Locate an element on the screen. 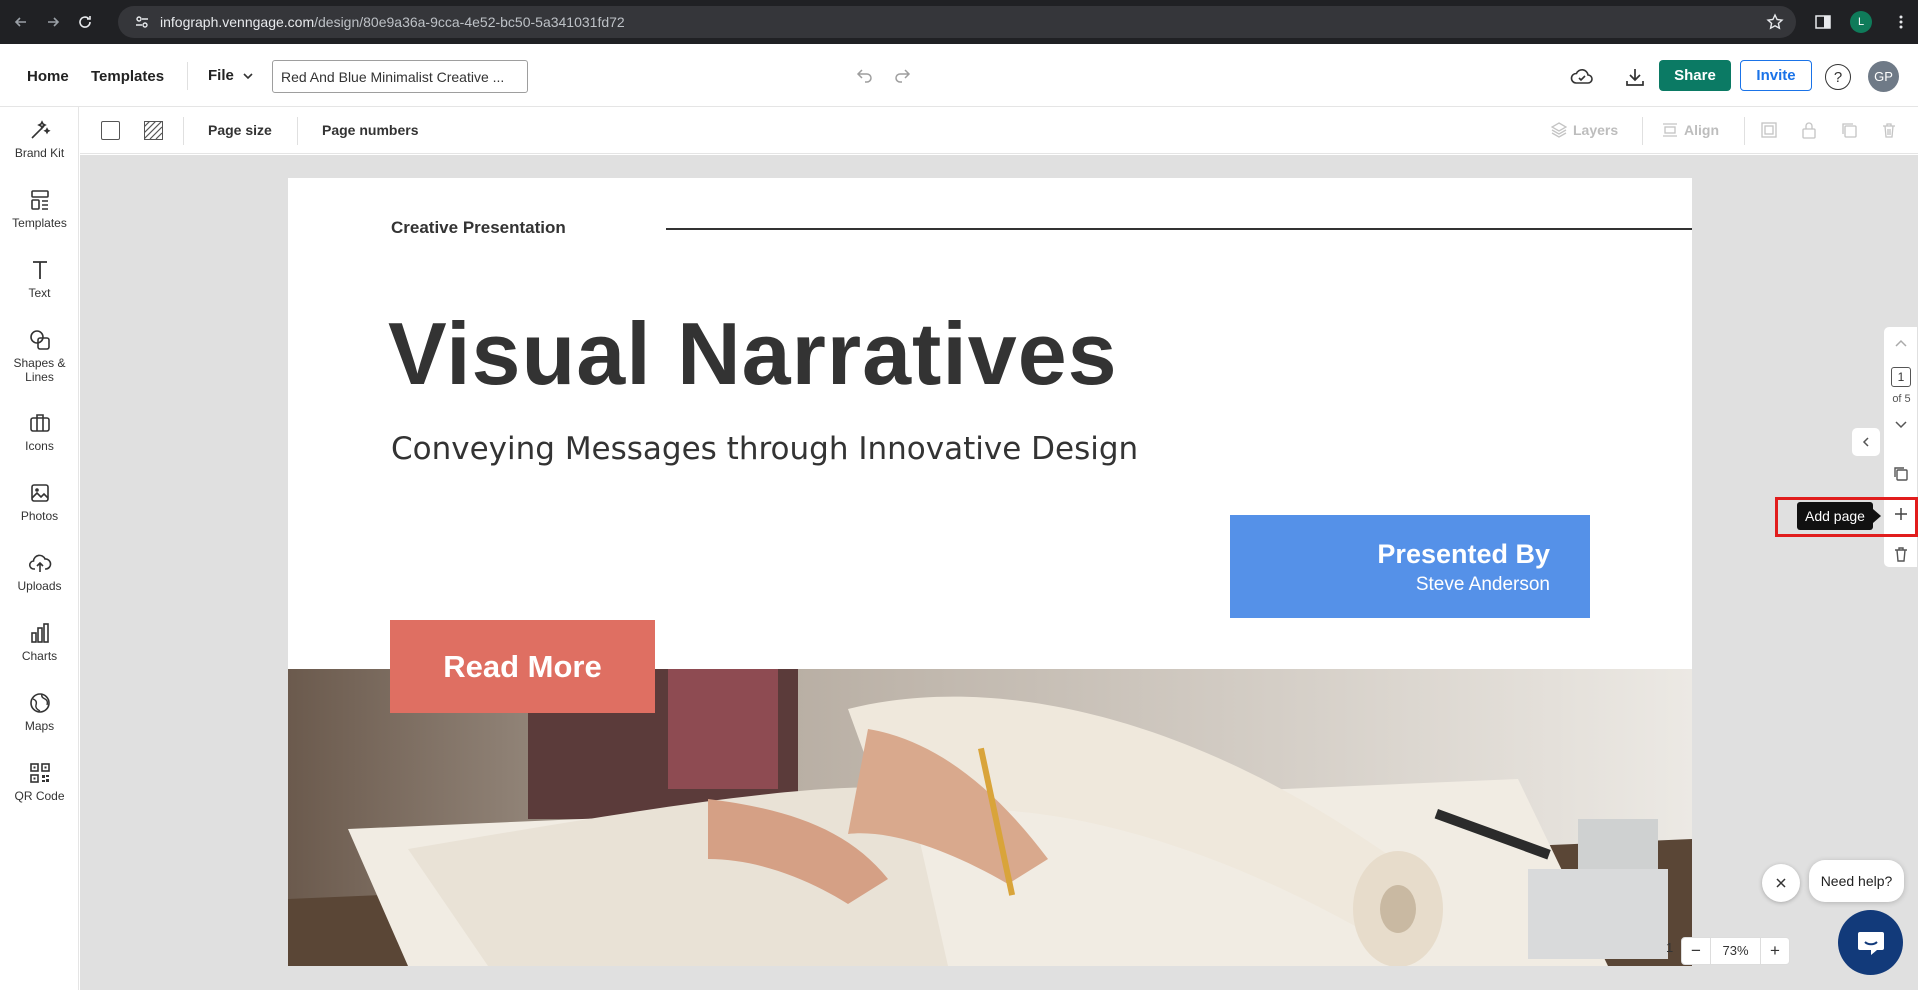 Image resolution: width=1918 pixels, height=990 pixels. chevron-left-icon is located at coordinates (1865, 442).